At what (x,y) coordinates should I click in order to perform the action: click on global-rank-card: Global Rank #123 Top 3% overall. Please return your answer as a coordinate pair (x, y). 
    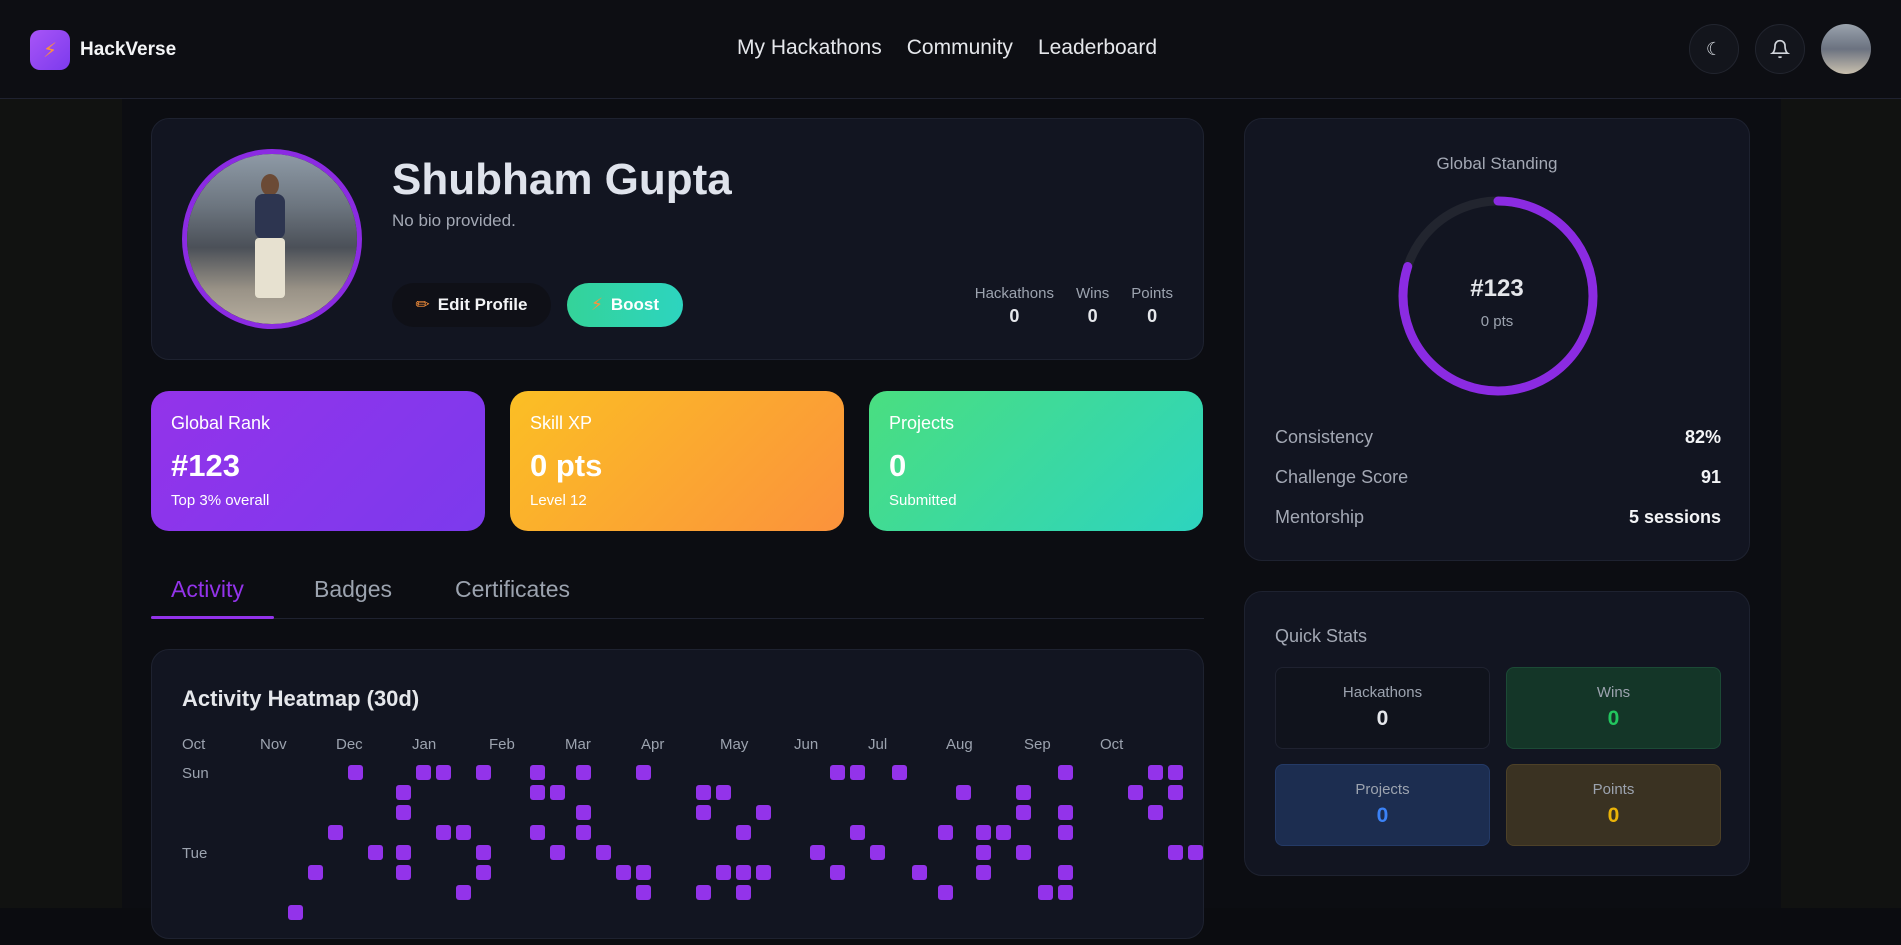
    Looking at the image, I should click on (318, 461).